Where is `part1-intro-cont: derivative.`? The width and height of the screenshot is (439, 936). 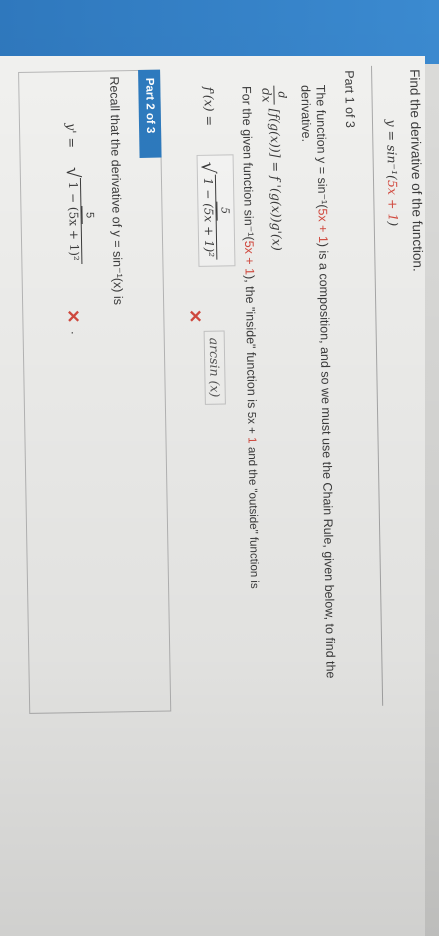
part1-intro-cont: derivative. is located at coordinates (306, 113).